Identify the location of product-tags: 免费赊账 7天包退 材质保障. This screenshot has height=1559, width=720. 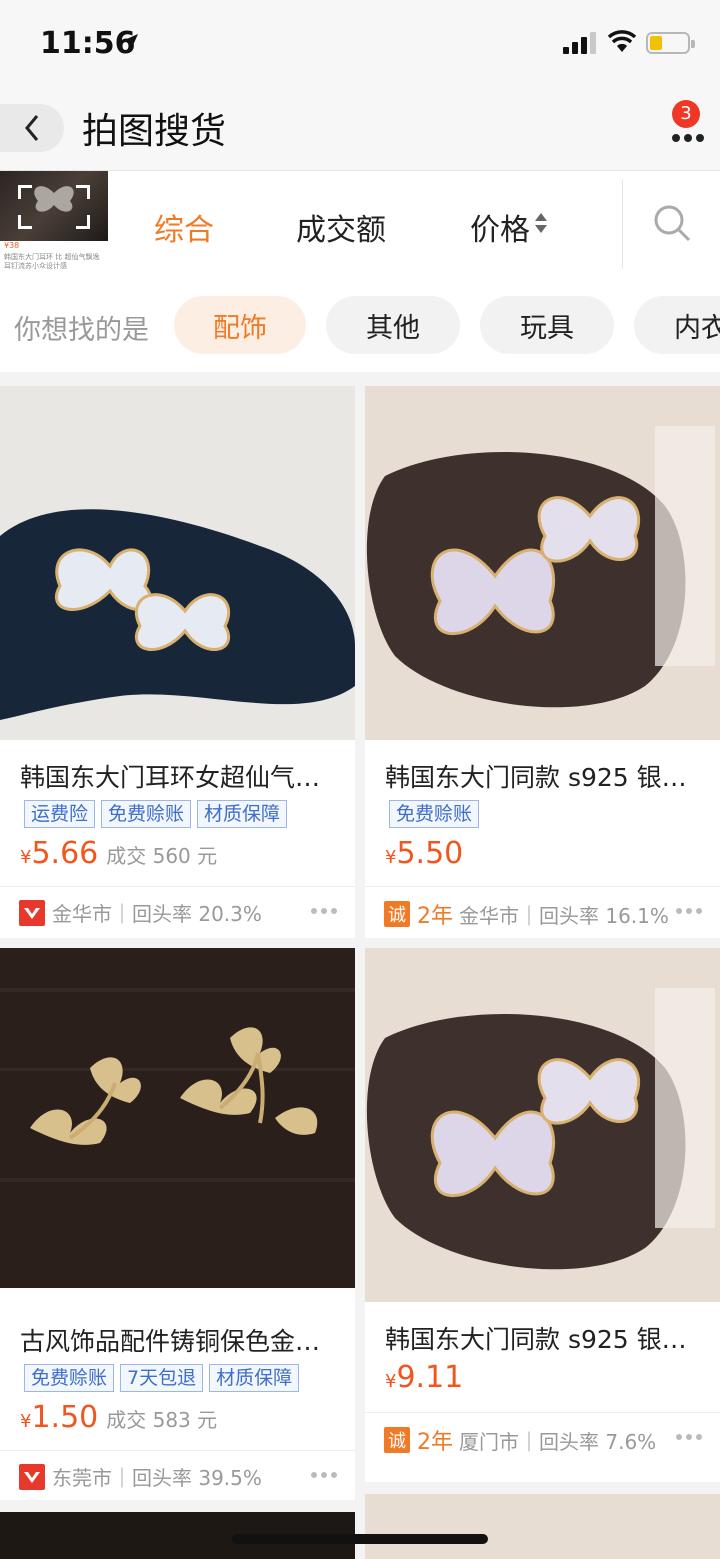
(162, 1378).